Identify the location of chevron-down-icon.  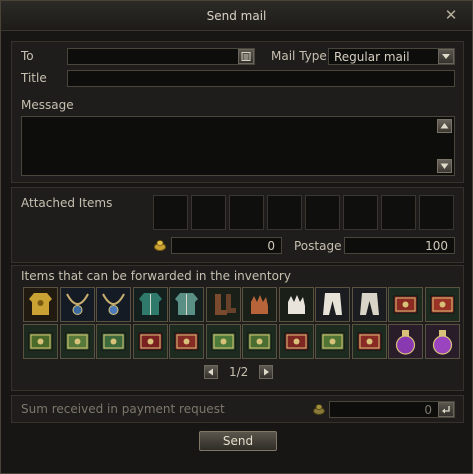
(446, 56).